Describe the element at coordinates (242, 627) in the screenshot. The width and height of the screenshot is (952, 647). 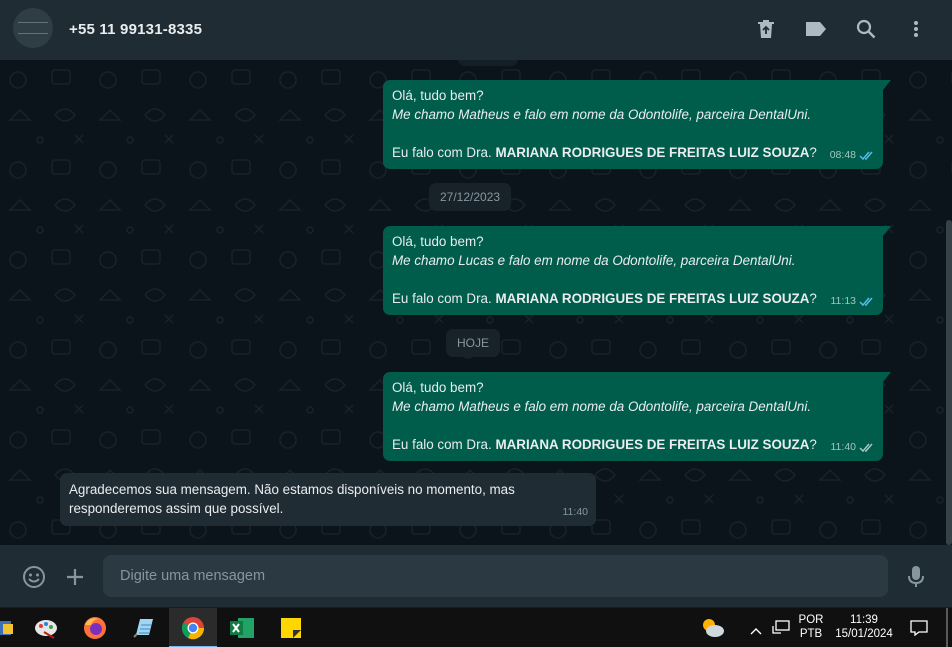
I see `excel-icon` at that location.